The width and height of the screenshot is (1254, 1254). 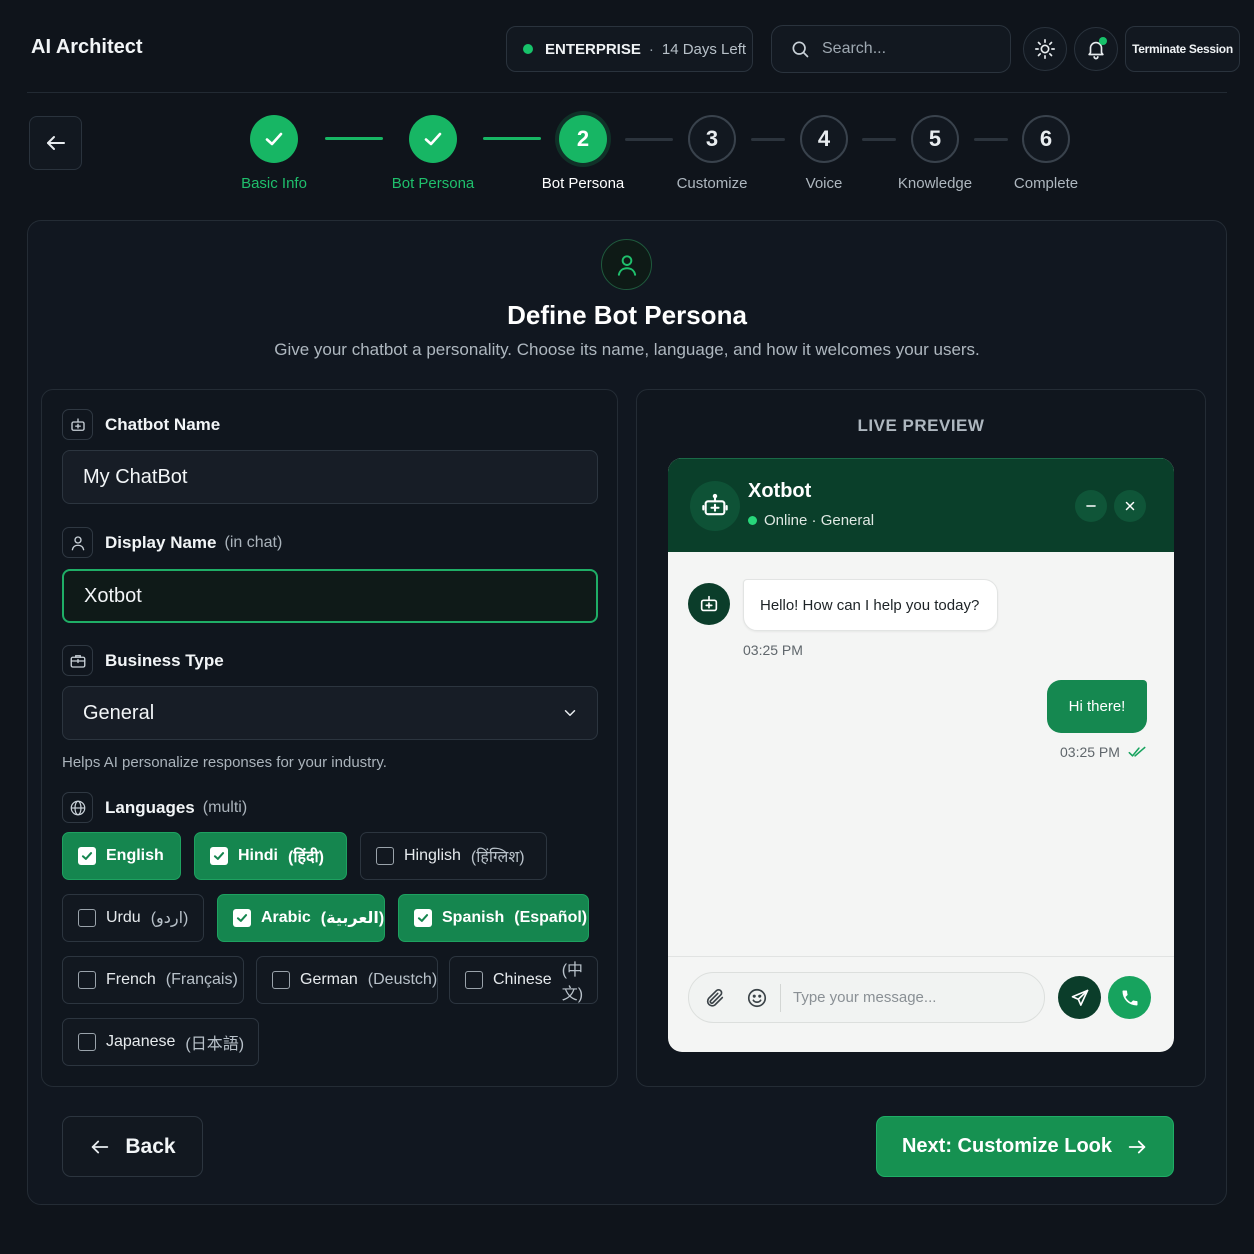 What do you see at coordinates (169, 918) in the screenshot?
I see `language-native: (اردو)` at bounding box center [169, 918].